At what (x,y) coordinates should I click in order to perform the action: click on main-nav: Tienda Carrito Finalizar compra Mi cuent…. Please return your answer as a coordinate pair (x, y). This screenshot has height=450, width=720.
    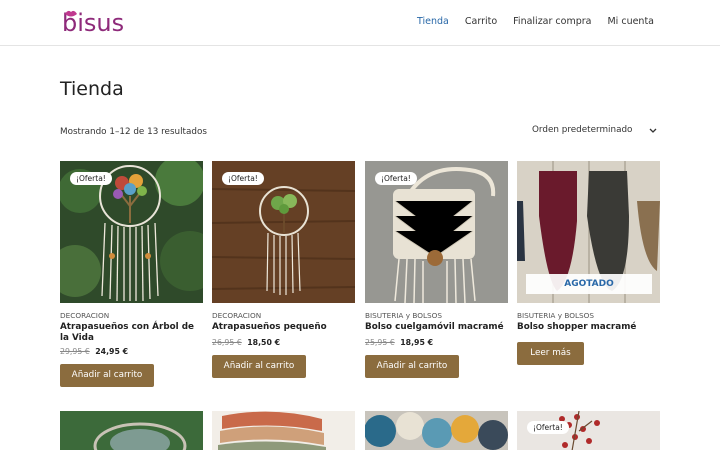
    Looking at the image, I should click on (535, 21).